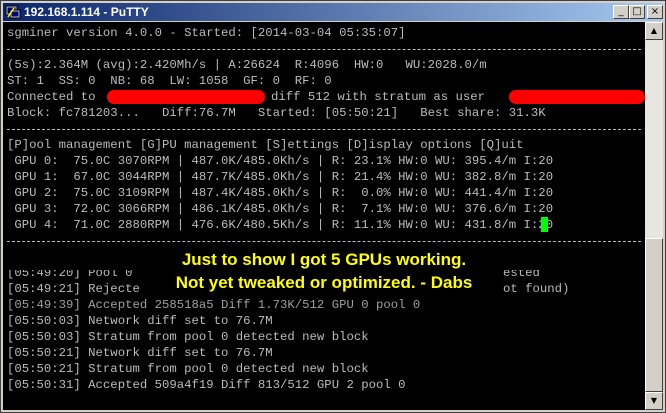 The image size is (666, 413). I want to click on connection-prefix: Connected to, so click(51, 97).